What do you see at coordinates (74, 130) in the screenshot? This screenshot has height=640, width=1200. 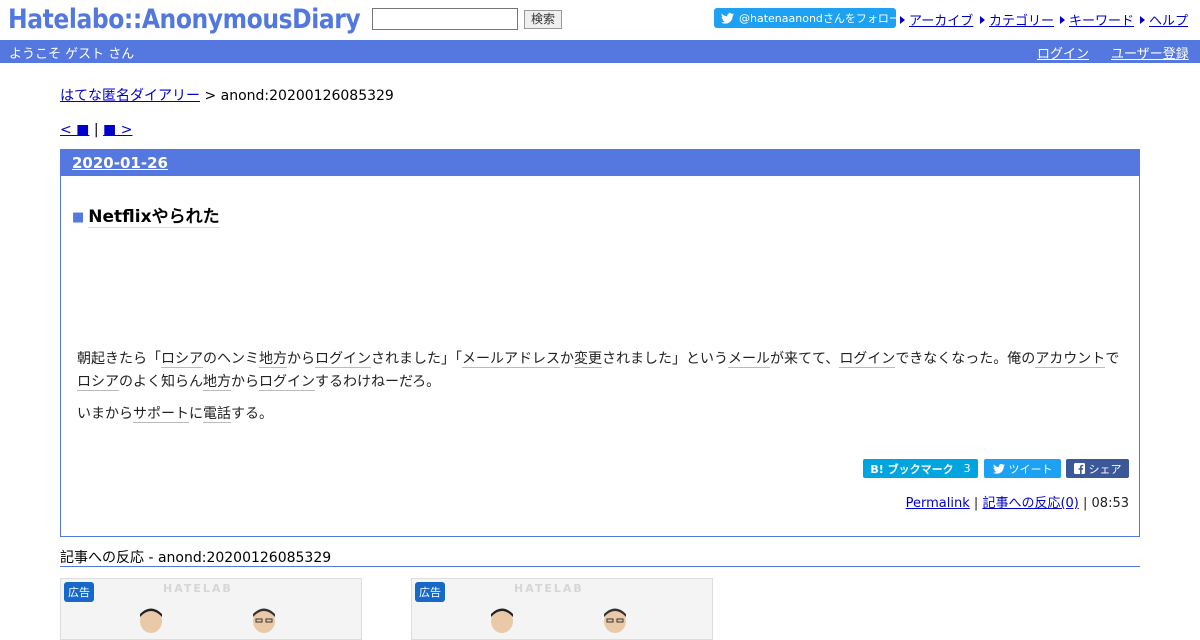 I see `prev-entry-link: < ■` at bounding box center [74, 130].